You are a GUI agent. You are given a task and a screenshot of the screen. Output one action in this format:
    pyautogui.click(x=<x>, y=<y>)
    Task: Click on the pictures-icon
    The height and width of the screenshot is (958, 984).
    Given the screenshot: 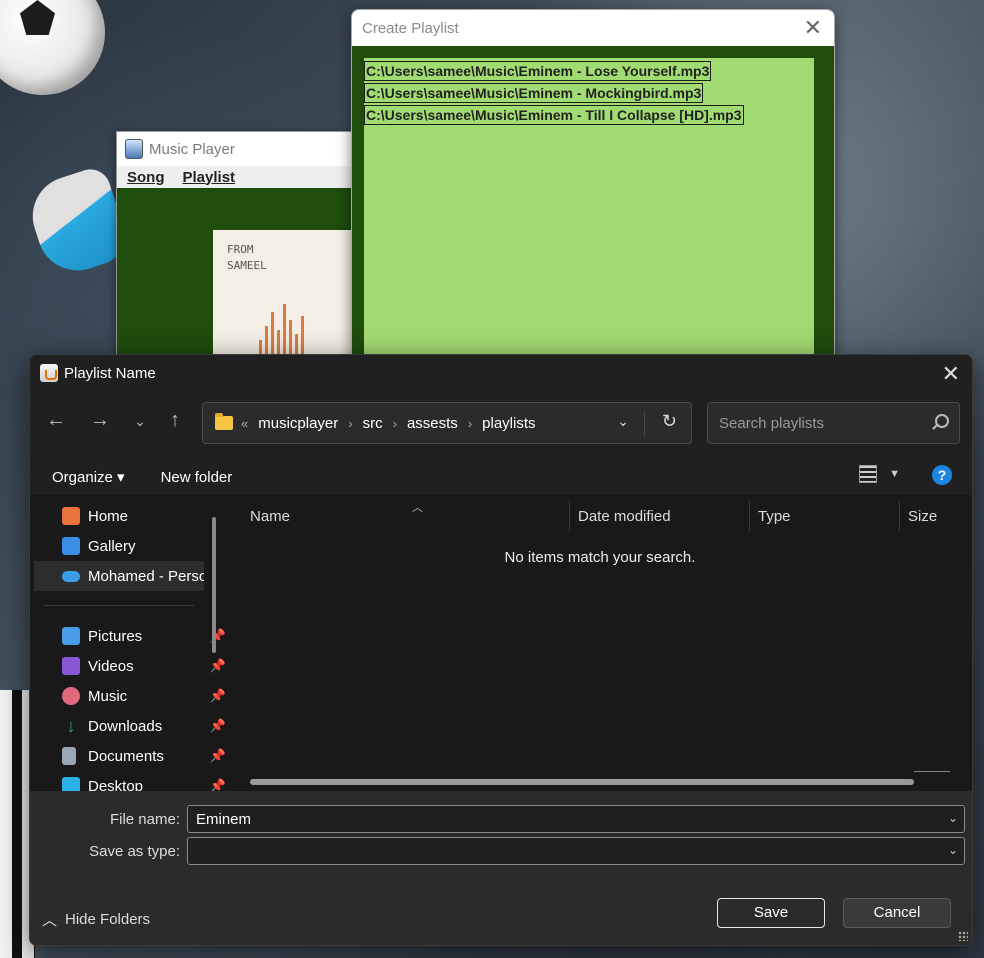 What is the action you would take?
    pyautogui.click(x=71, y=636)
    